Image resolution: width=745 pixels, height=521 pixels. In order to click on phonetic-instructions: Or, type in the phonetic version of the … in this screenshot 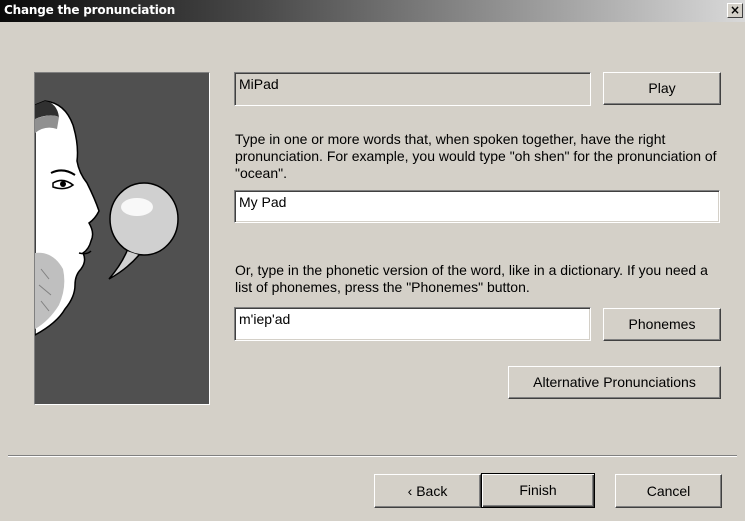, I will do `click(471, 278)`.